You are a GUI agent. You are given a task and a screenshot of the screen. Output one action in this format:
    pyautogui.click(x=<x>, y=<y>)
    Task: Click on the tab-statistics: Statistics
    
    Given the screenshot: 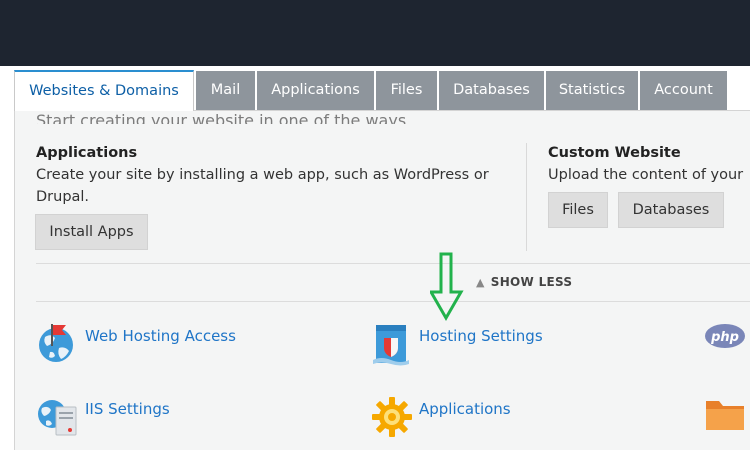 What is the action you would take?
    pyautogui.click(x=592, y=90)
    